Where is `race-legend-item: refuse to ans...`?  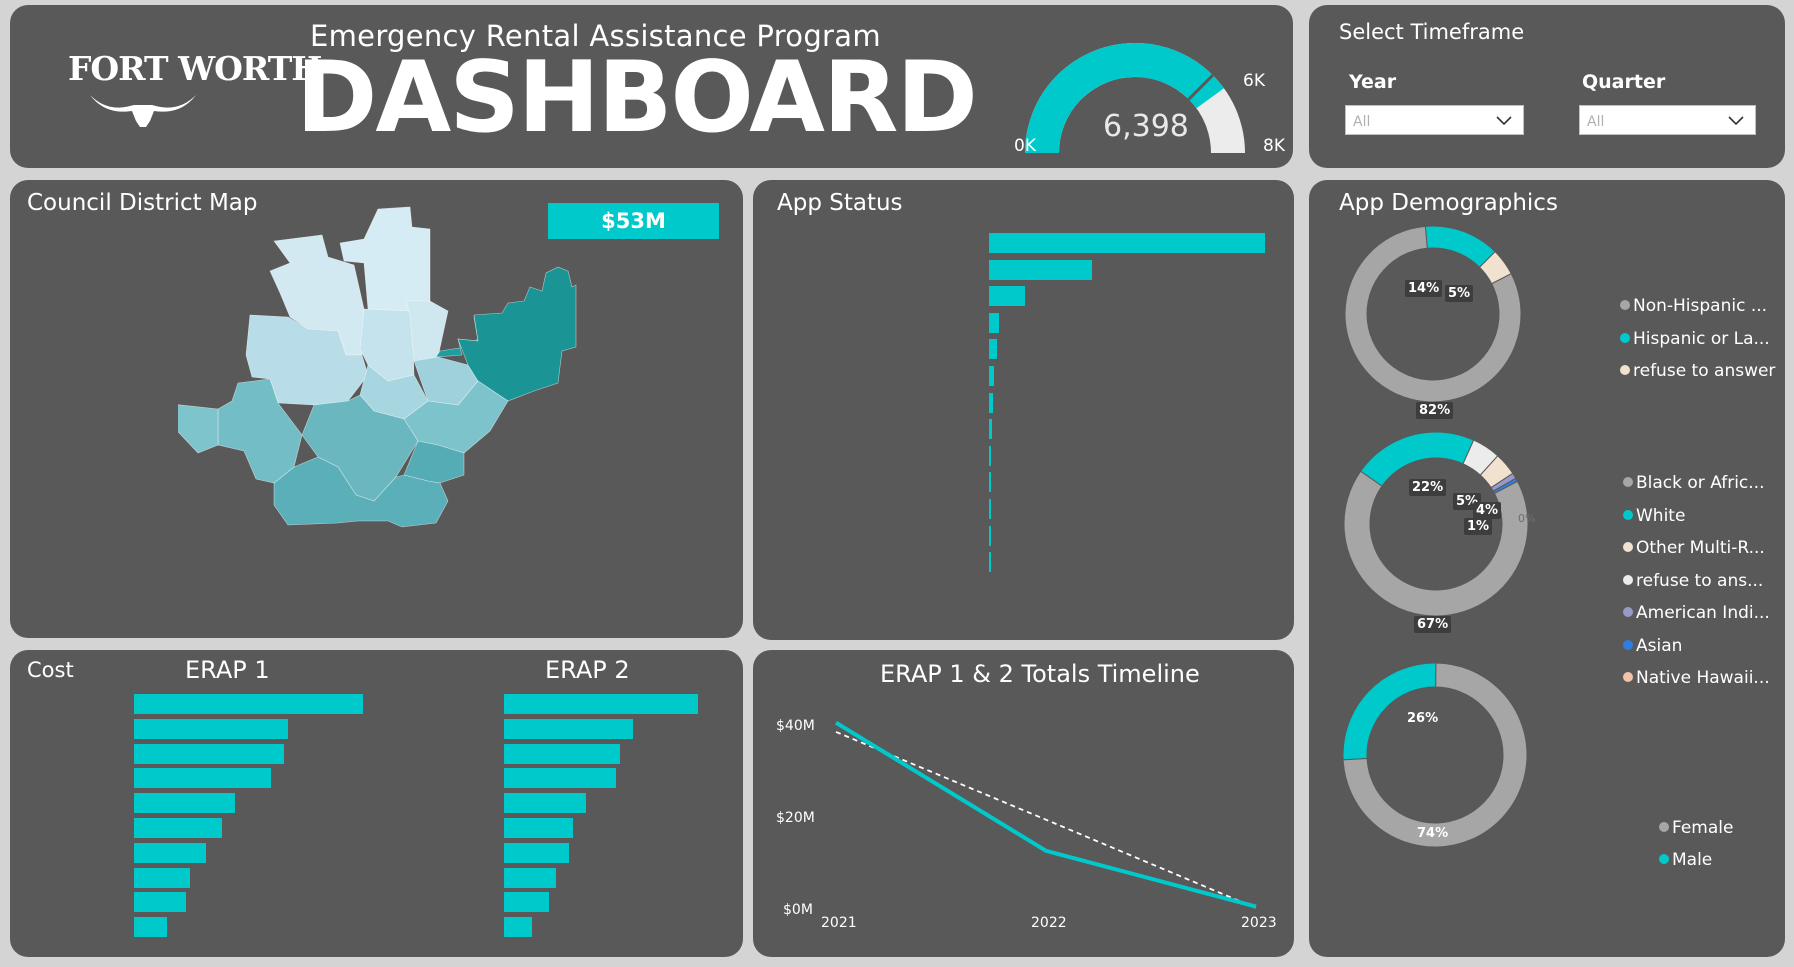 race-legend-item: refuse to ans... is located at coordinates (1693, 581).